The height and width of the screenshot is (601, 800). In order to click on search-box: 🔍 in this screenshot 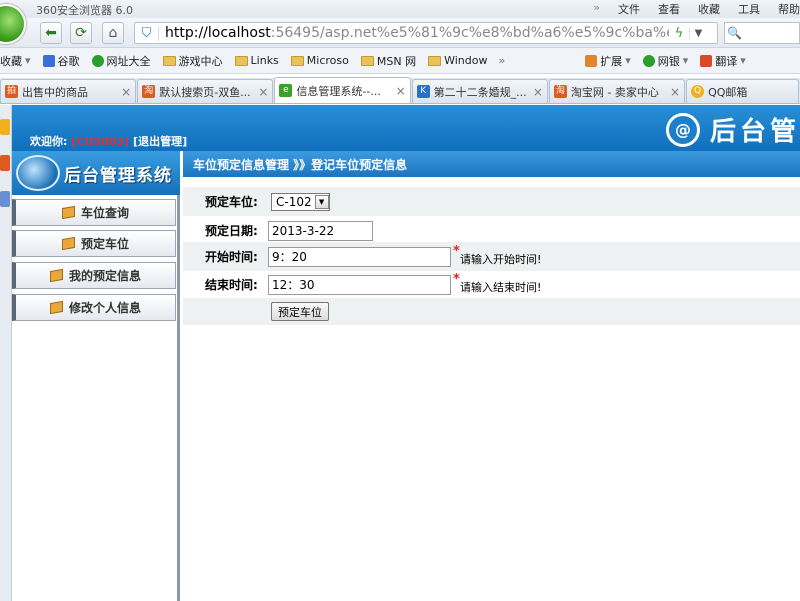, I will do `click(762, 33)`.